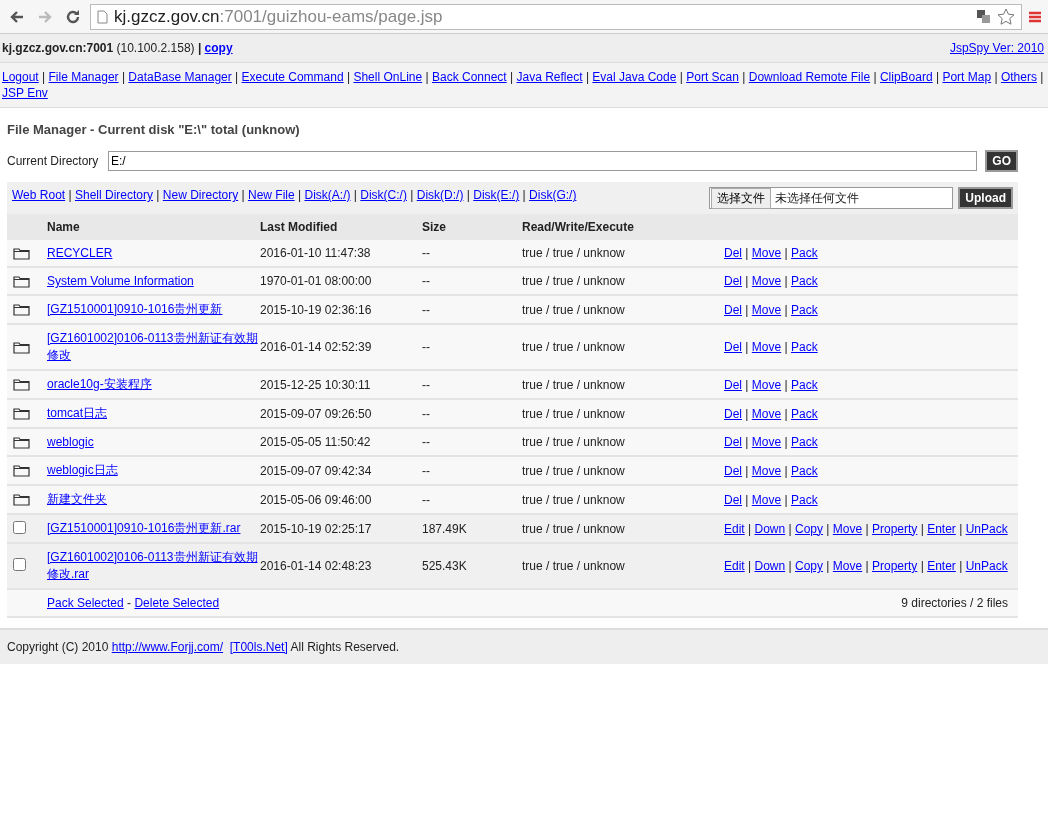  I want to click on file-name-link: [GZ1510001]0910-1016贵州更新, so click(135, 309).